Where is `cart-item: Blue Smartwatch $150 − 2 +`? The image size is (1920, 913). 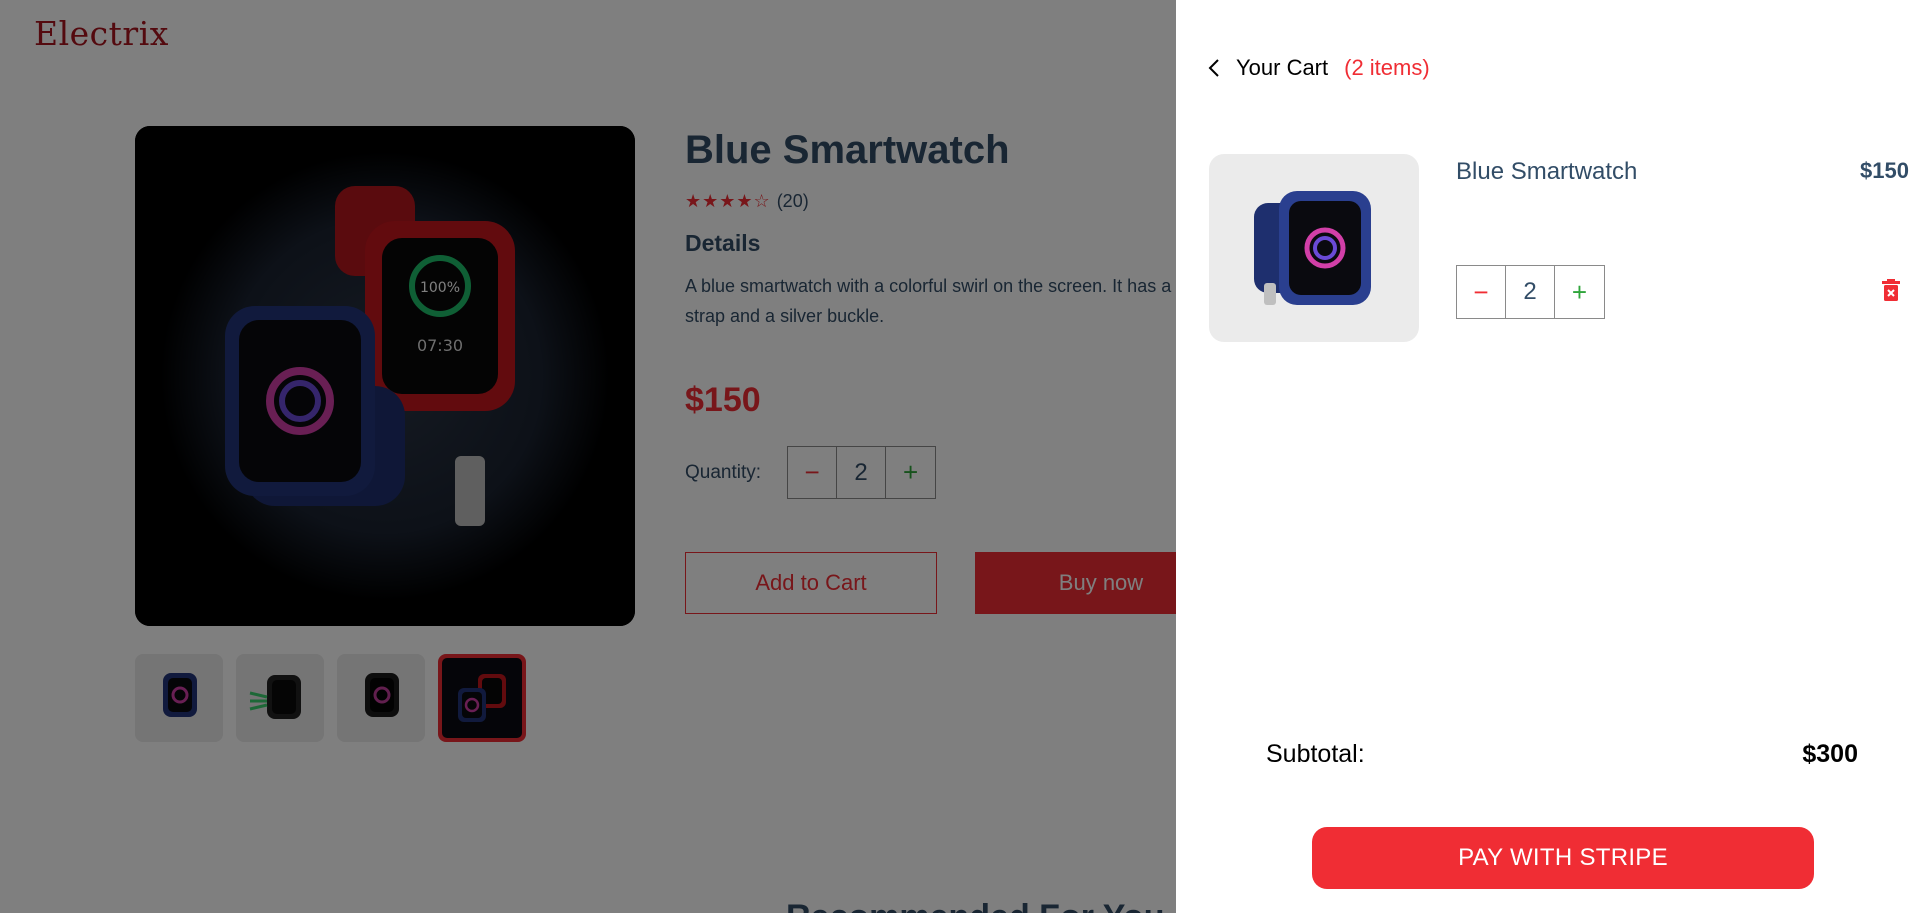
cart-item: Blue Smartwatch $150 − 2 + is located at coordinates (1559, 249).